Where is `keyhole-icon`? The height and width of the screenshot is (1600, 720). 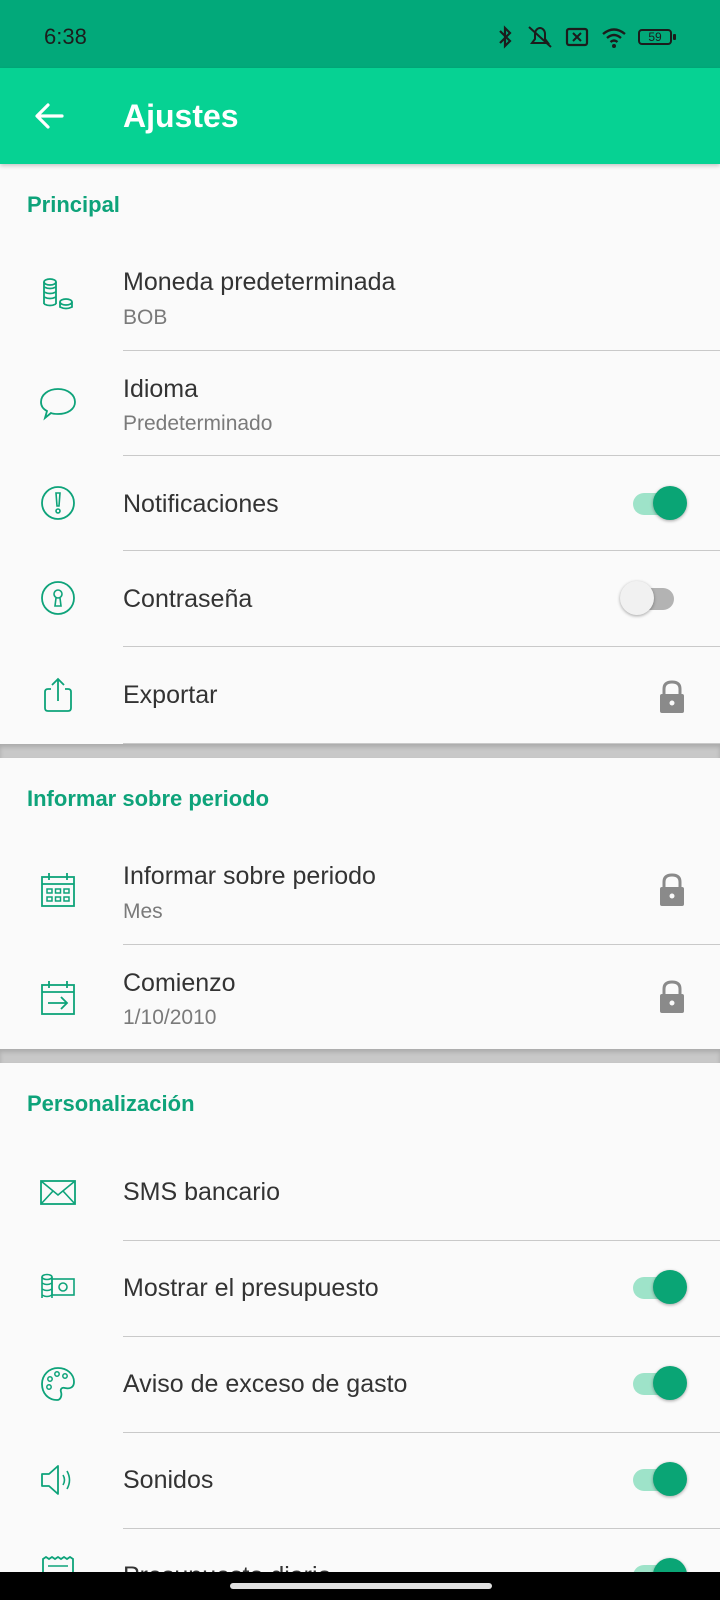
keyhole-icon is located at coordinates (58, 598).